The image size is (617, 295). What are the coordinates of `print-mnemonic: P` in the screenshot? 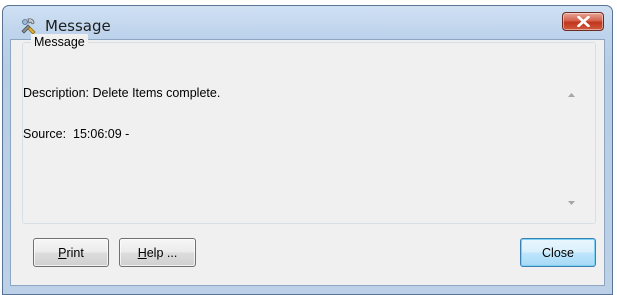 It's located at (62, 252).